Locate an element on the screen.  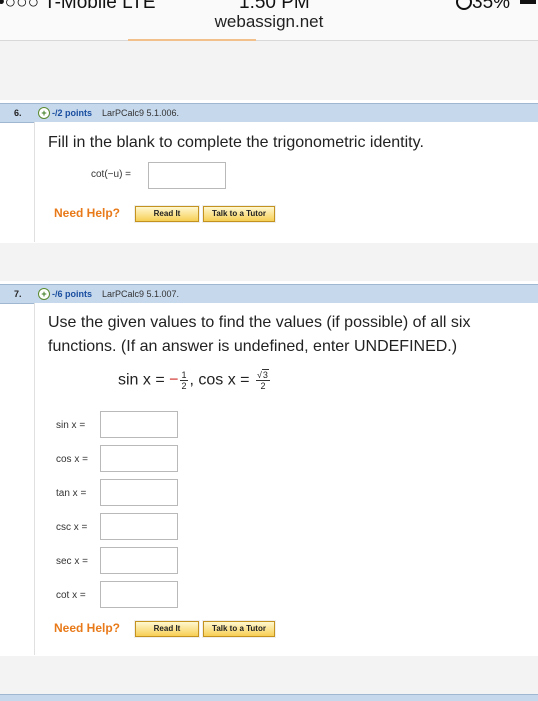
cot-answer-input is located at coordinates (187, 175).